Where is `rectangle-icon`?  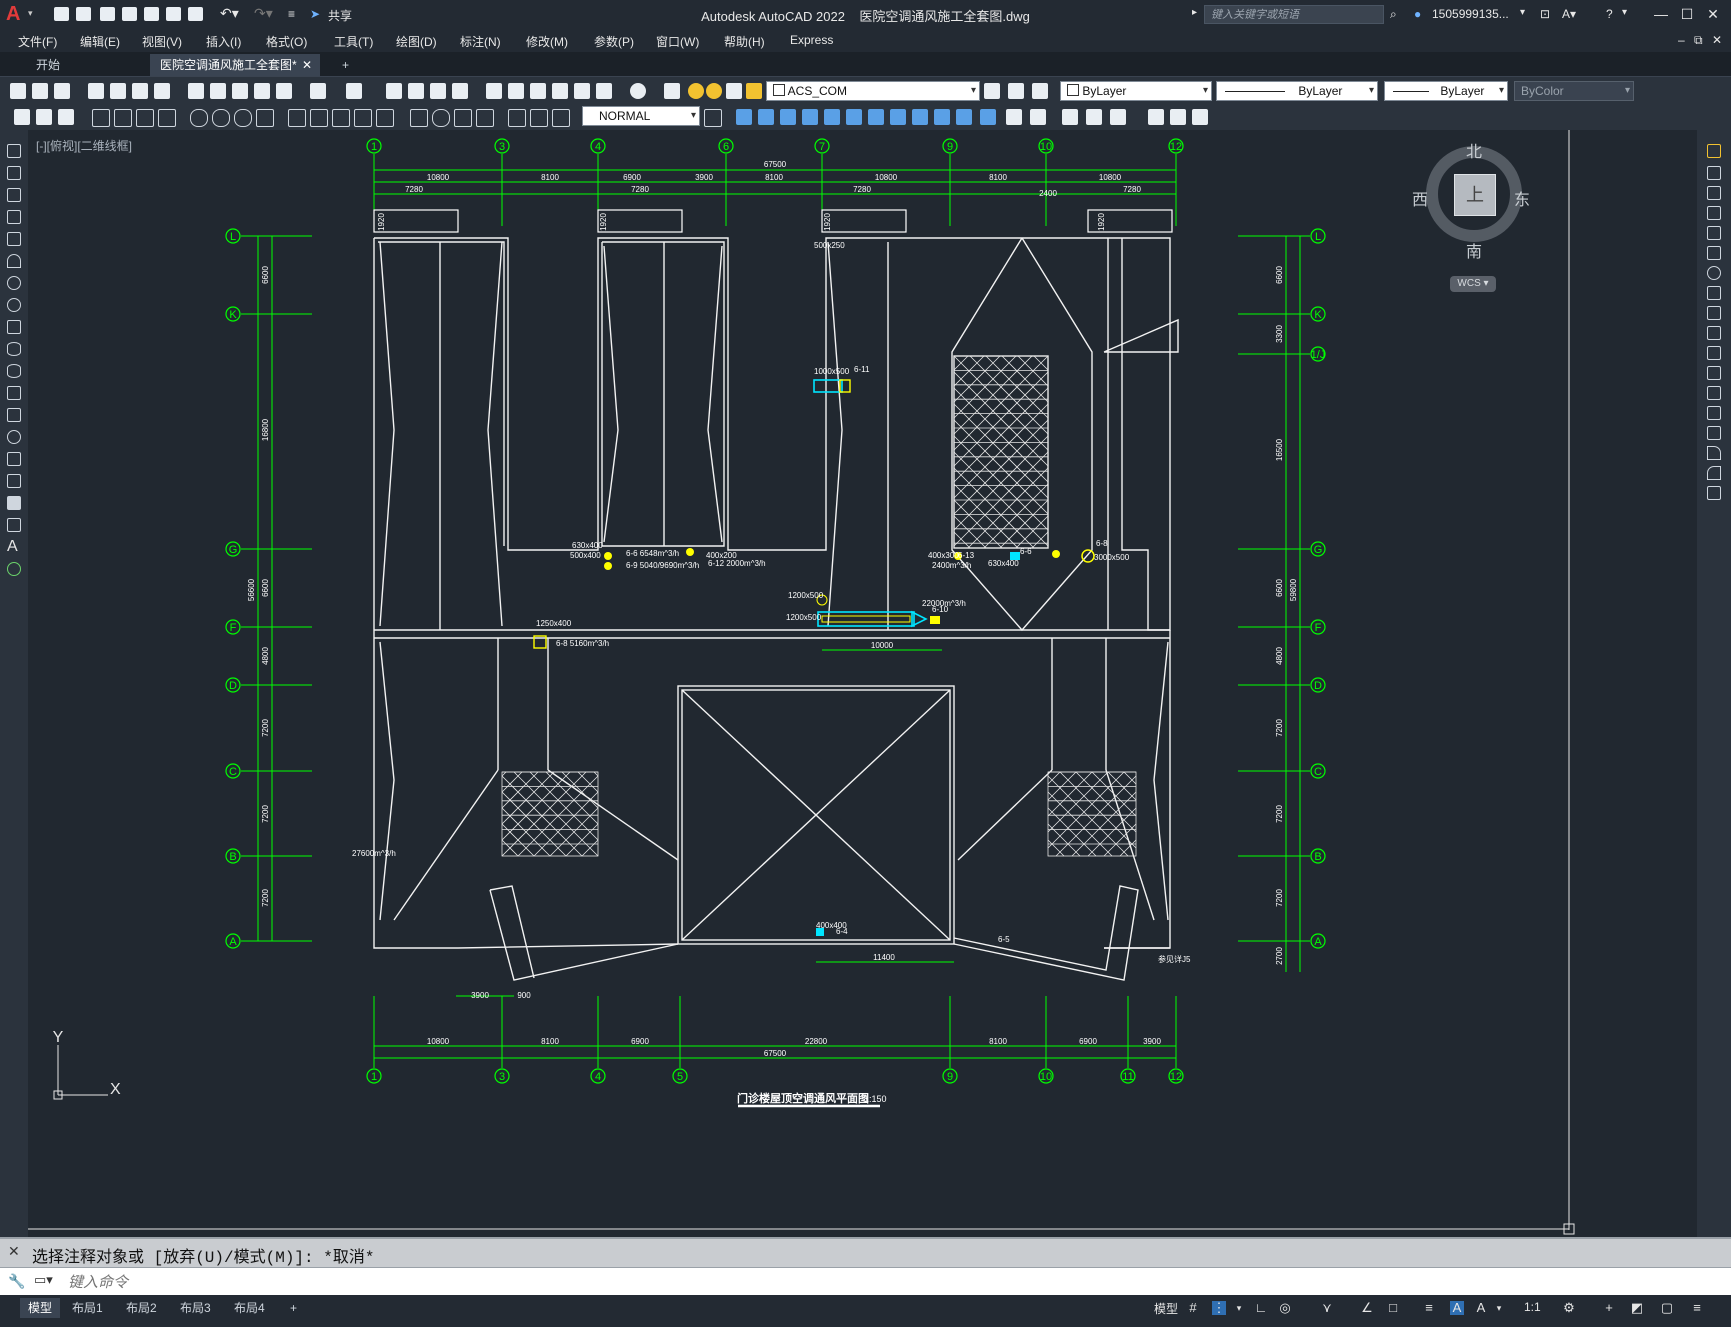 rectangle-icon is located at coordinates (14, 239).